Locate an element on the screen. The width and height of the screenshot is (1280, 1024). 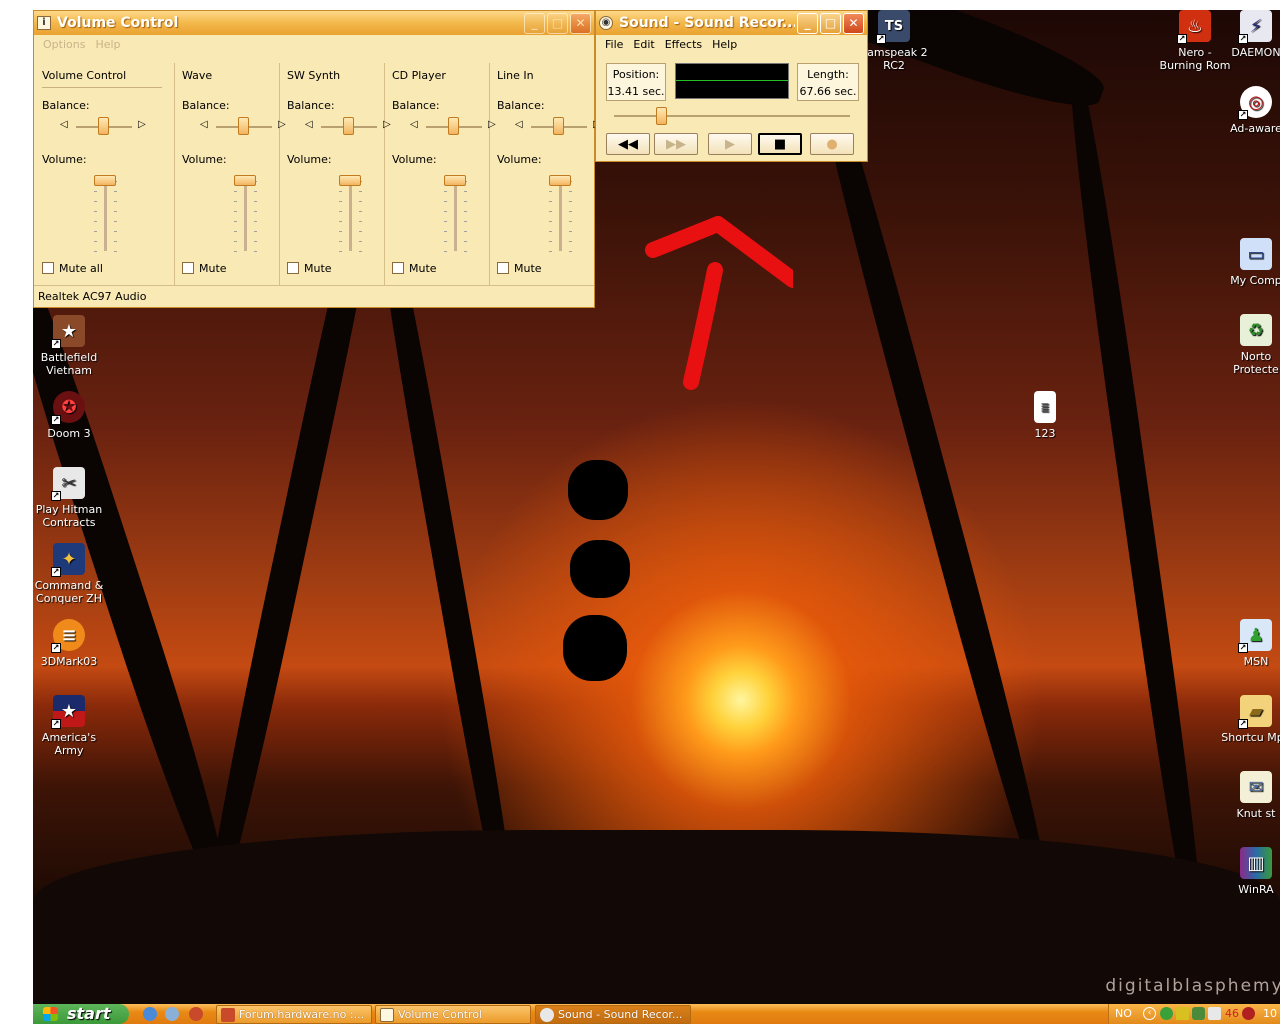
column-name: Line In is located at coordinates (515, 75).